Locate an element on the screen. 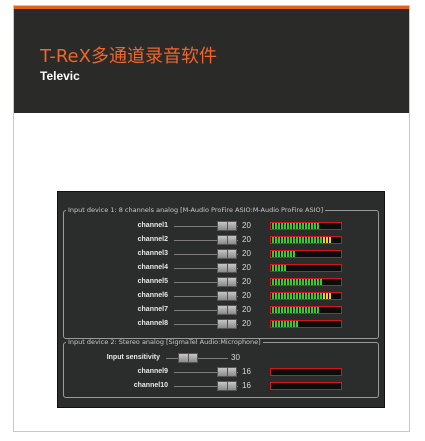  input-sensitivity-slider is located at coordinates (188, 358).